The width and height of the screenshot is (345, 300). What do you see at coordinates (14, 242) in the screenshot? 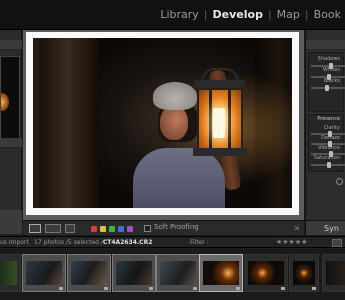
I see `import-source-label: us Import` at bounding box center [14, 242].